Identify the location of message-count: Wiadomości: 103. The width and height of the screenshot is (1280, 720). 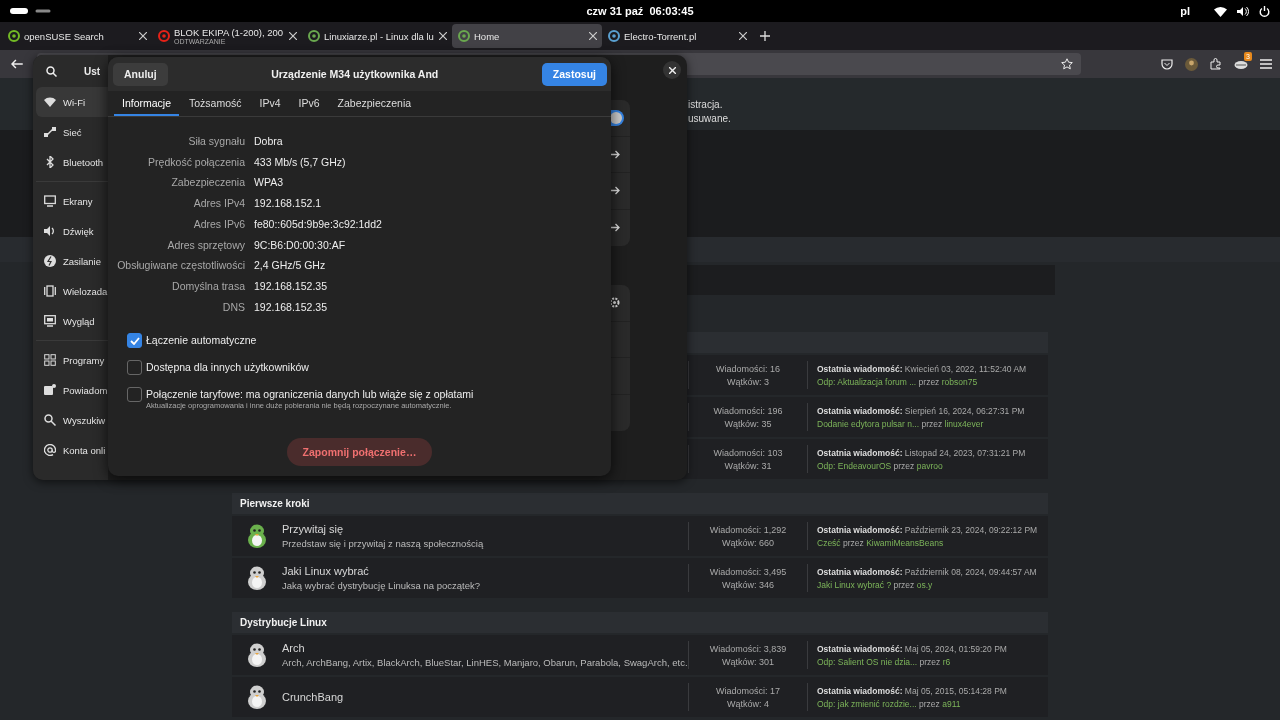
(748, 452).